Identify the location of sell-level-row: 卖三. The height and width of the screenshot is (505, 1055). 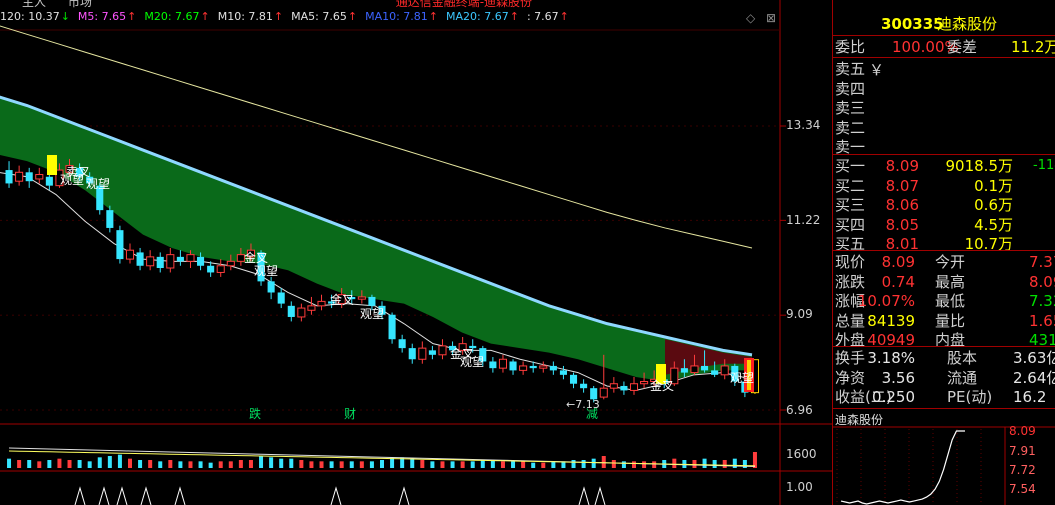
(944, 108).